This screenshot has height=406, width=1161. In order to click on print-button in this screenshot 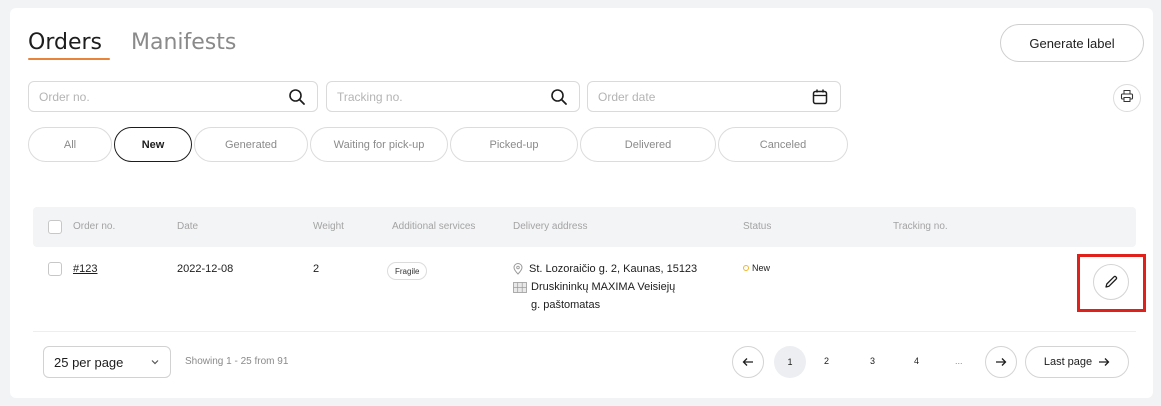, I will do `click(1127, 98)`.